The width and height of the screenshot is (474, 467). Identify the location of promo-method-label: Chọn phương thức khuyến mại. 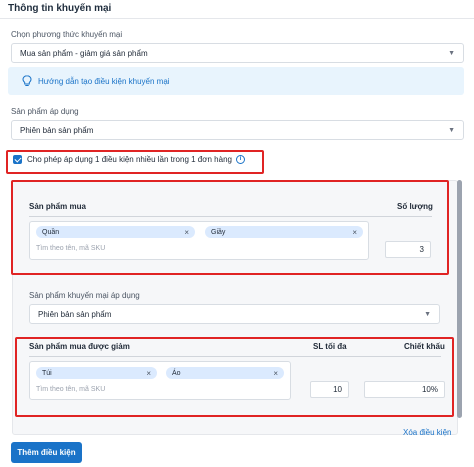
(67, 34).